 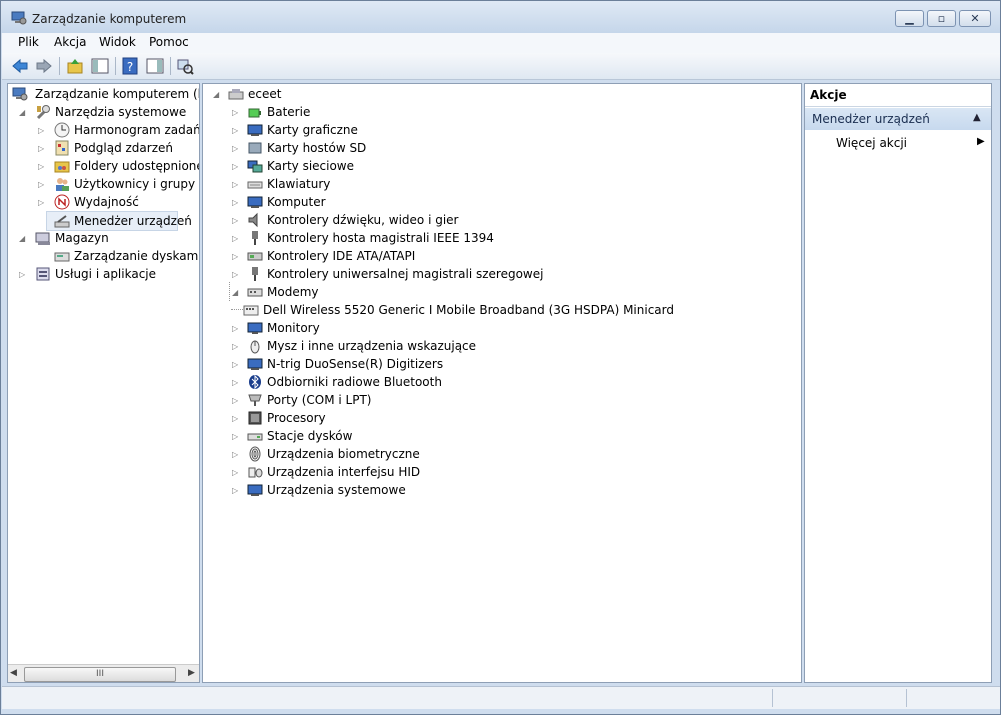 What do you see at coordinates (169, 42) in the screenshot?
I see `menu-pomoc: Pomoc` at bounding box center [169, 42].